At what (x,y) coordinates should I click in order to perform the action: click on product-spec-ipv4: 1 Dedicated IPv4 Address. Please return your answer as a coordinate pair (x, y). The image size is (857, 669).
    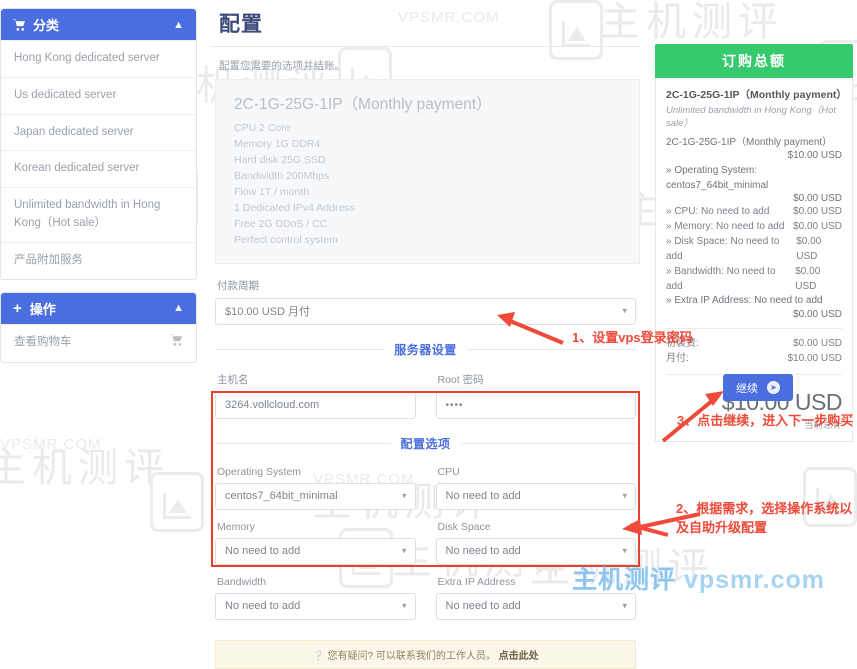
    Looking at the image, I should click on (294, 207).